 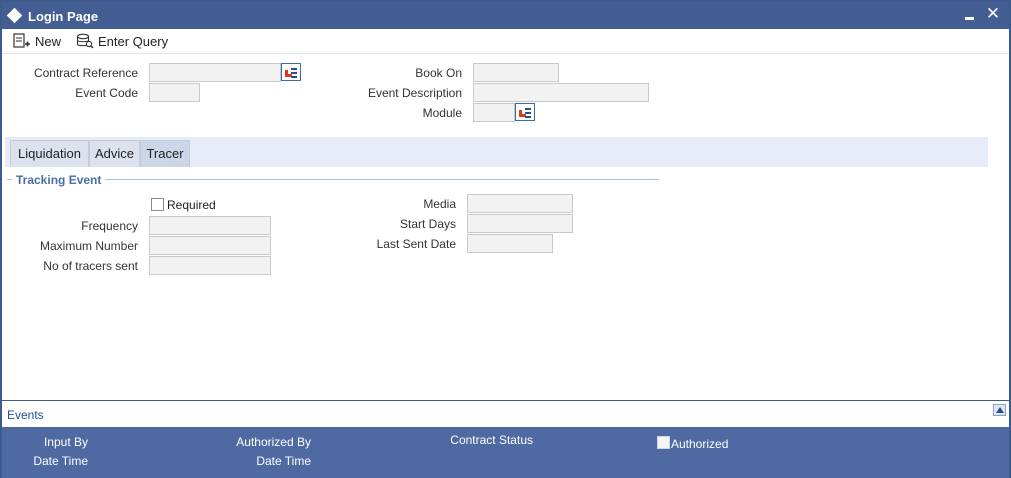 I want to click on book-on-label: Book On, so click(x=438, y=73).